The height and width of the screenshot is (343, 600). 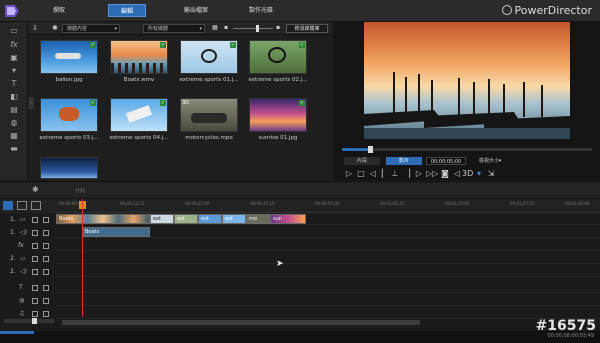 I want to click on undock-icon: ⇲, so click(x=491, y=174).